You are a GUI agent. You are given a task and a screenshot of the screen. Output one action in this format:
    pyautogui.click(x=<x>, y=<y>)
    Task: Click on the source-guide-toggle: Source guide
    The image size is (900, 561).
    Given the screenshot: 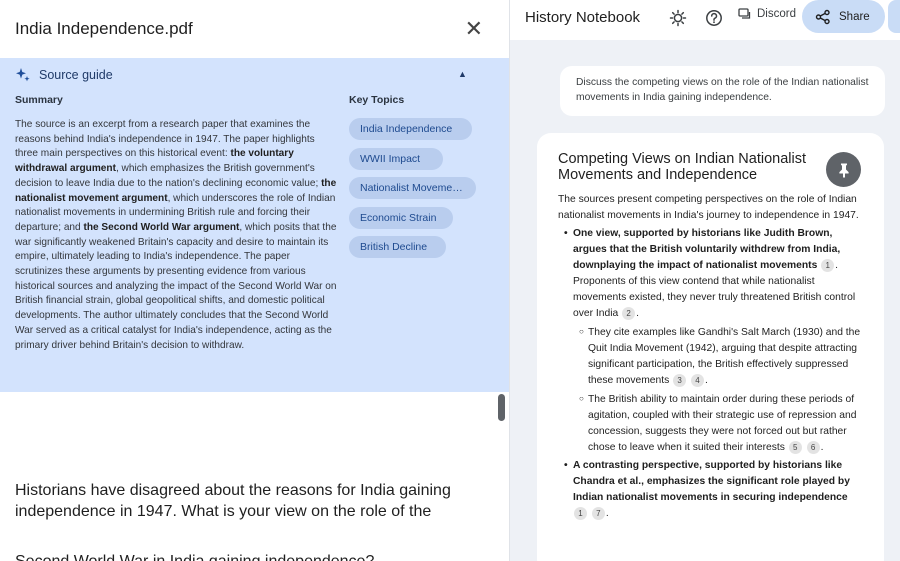 What is the action you would take?
    pyautogui.click(x=64, y=75)
    